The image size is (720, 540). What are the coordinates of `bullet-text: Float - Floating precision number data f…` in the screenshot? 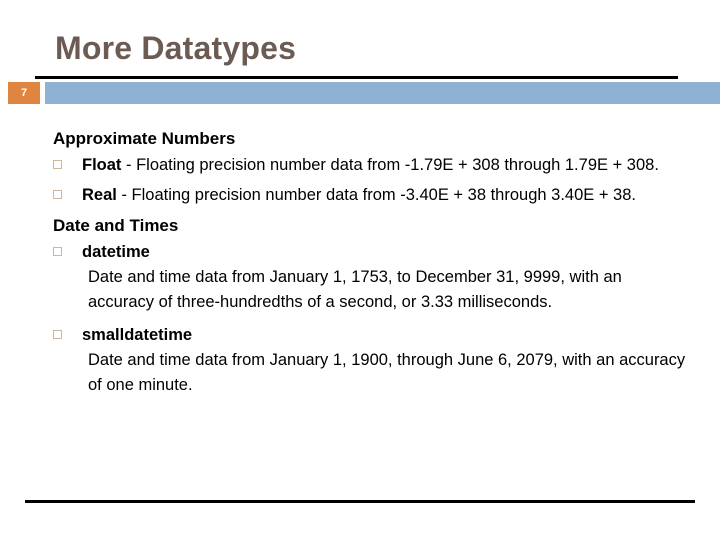 It's located at (388, 165).